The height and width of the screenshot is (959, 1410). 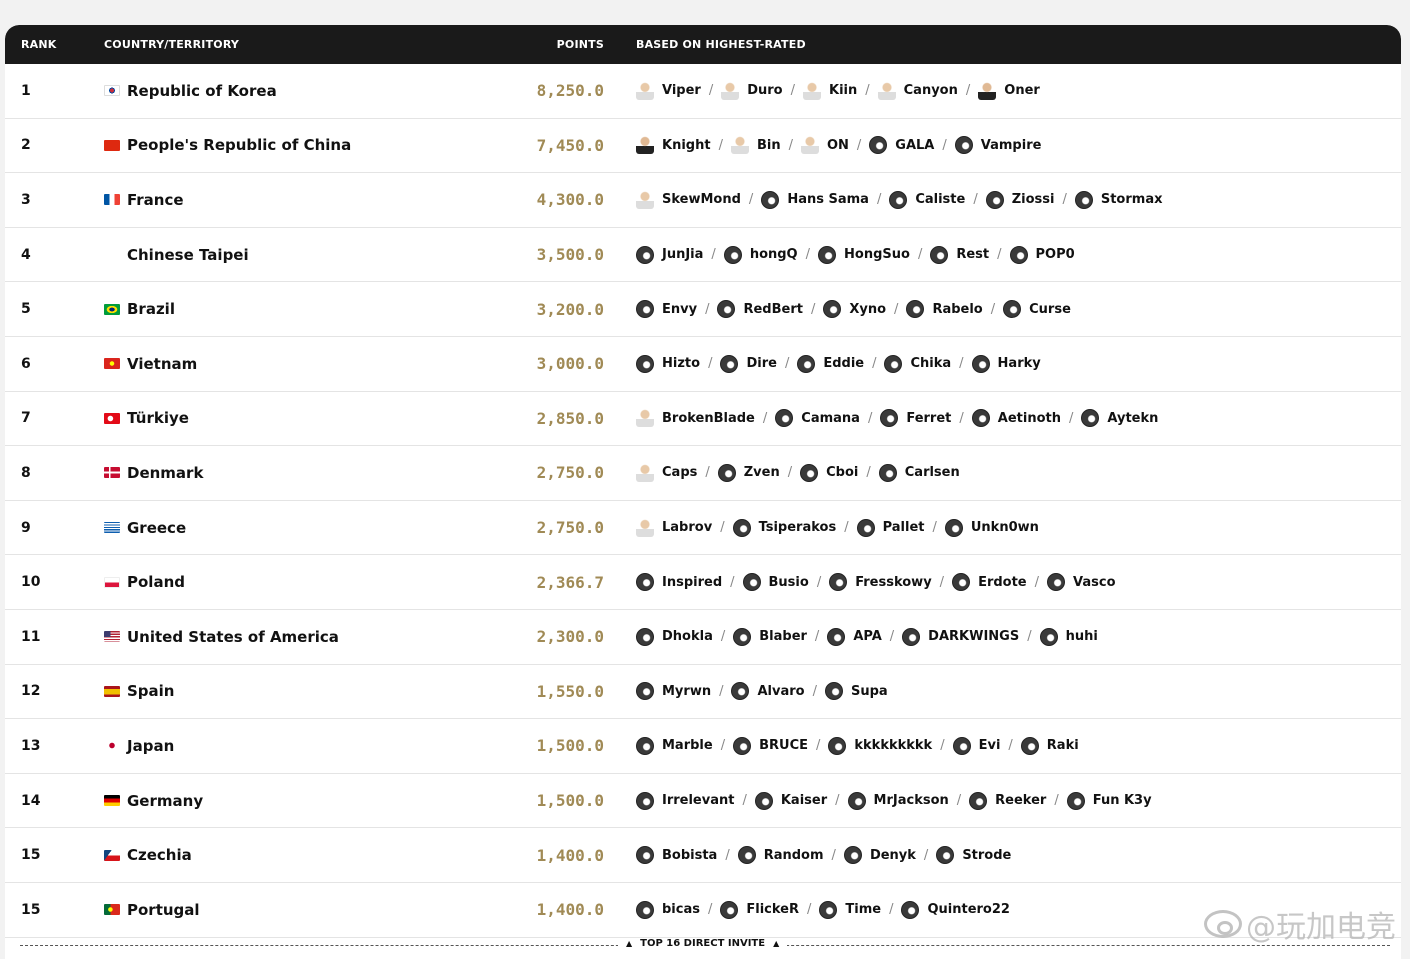 What do you see at coordinates (1019, 199) in the screenshot?
I see `player-item: Ziossi` at bounding box center [1019, 199].